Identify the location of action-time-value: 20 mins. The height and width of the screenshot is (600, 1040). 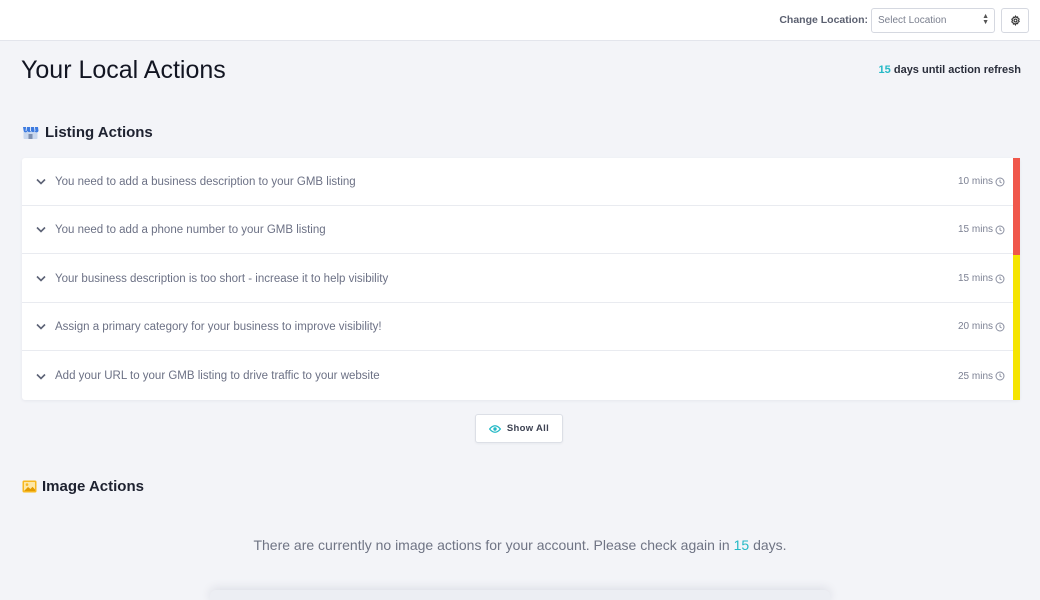
(975, 326).